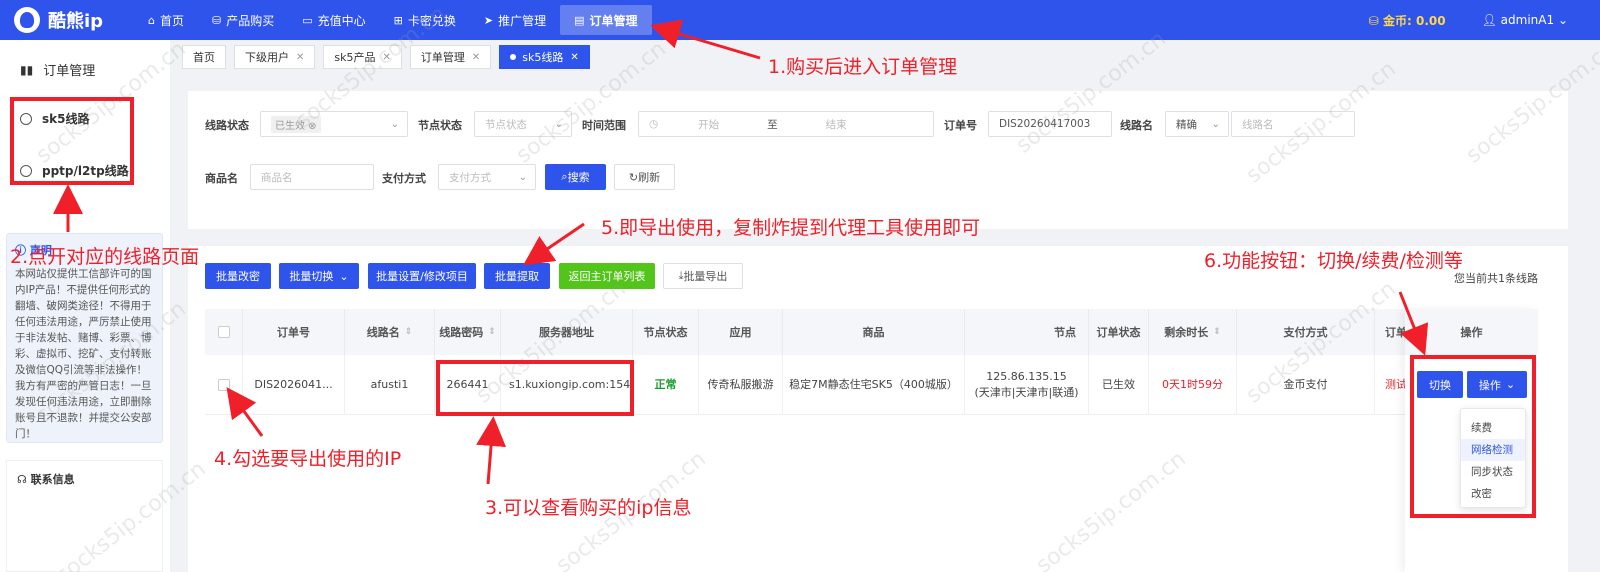 The height and width of the screenshot is (572, 1600). Describe the element at coordinates (1193, 385) in the screenshot. I see `cell-remaining: 0天1时59分` at that location.